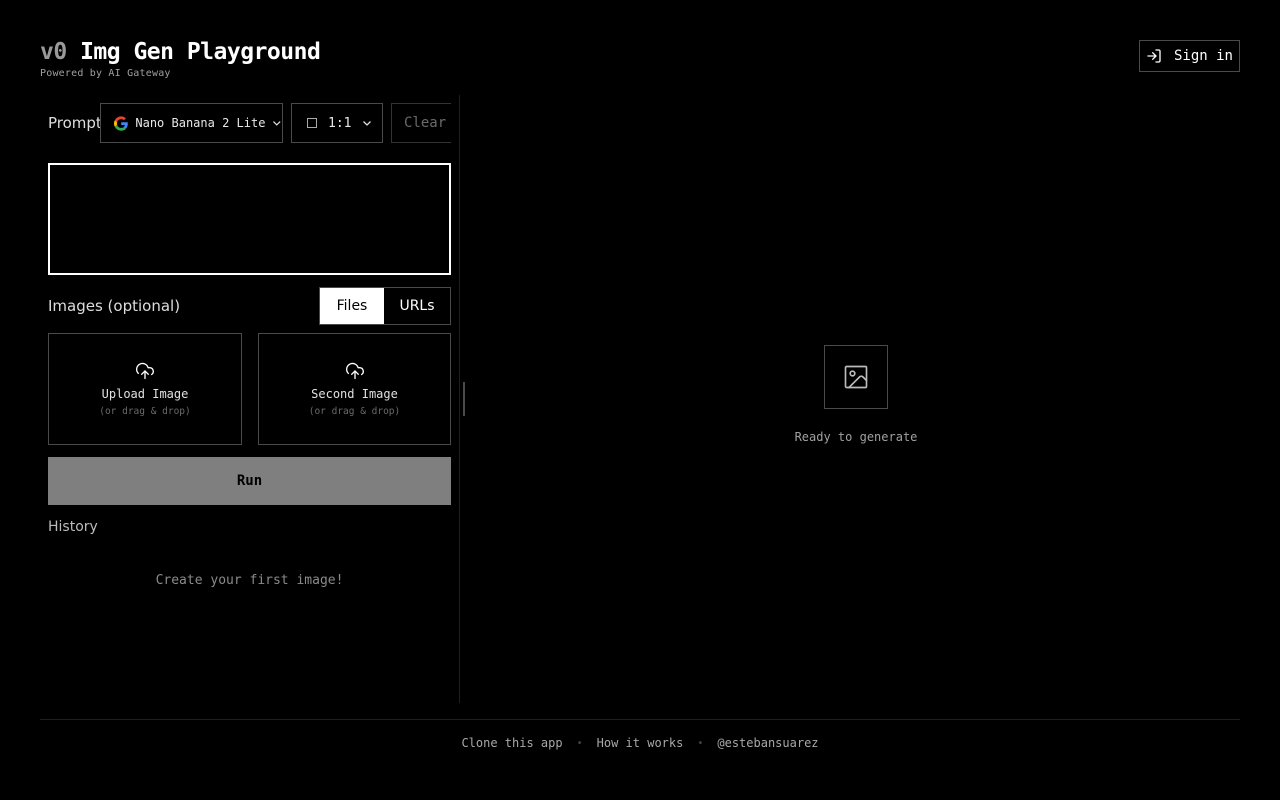 The image size is (1280, 800). I want to click on image-source-tabs: Files URLs, so click(385, 306).